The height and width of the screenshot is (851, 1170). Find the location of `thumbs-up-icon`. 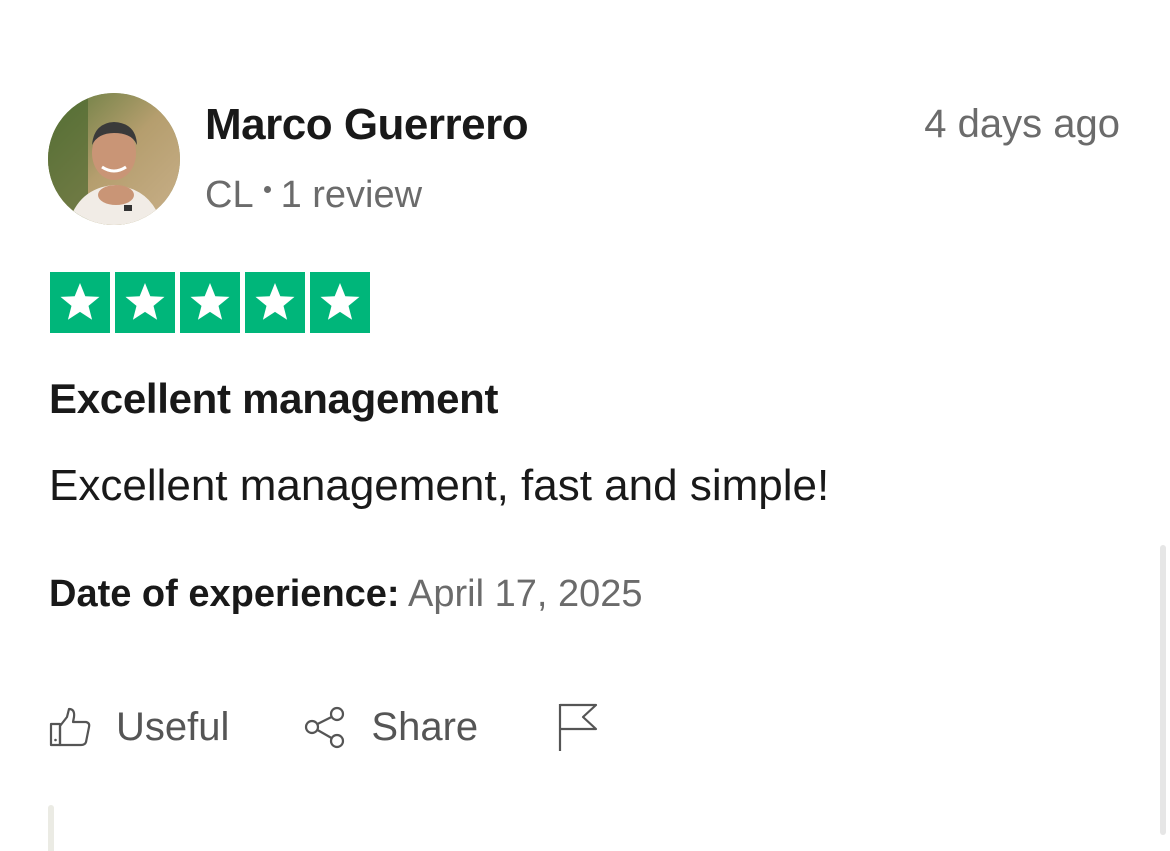

thumbs-up-icon is located at coordinates (70, 727).